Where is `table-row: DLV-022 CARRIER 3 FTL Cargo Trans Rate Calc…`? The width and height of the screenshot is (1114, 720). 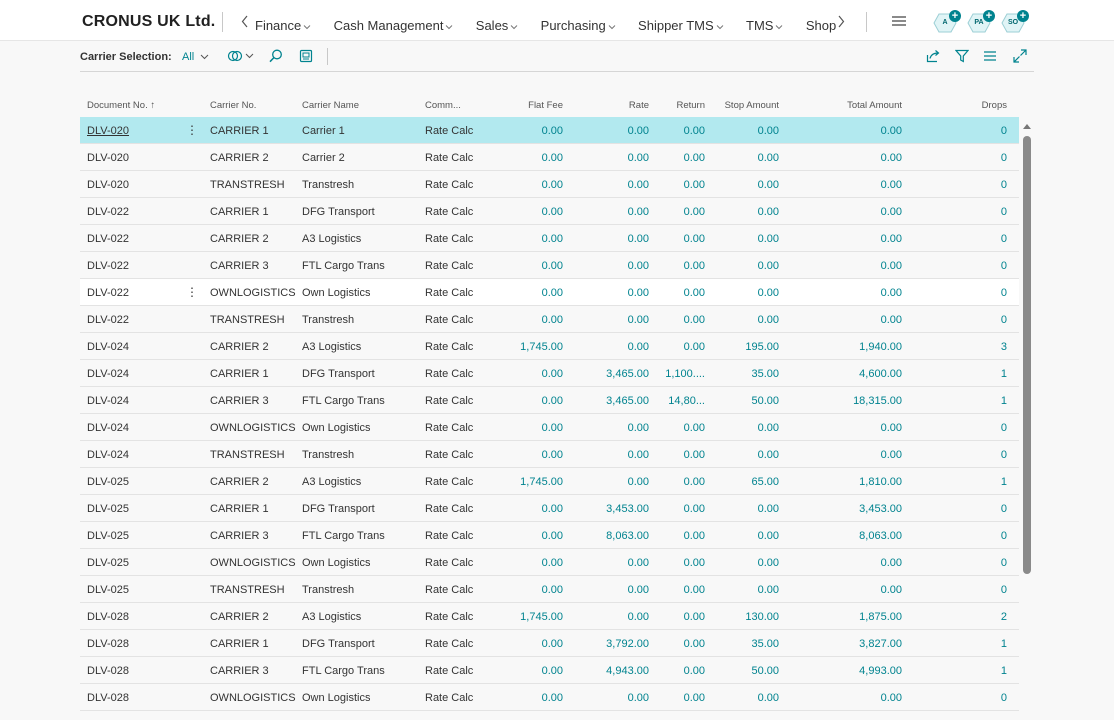
table-row: DLV-022 CARRIER 3 FTL Cargo Trans Rate Calc… is located at coordinates (549, 265).